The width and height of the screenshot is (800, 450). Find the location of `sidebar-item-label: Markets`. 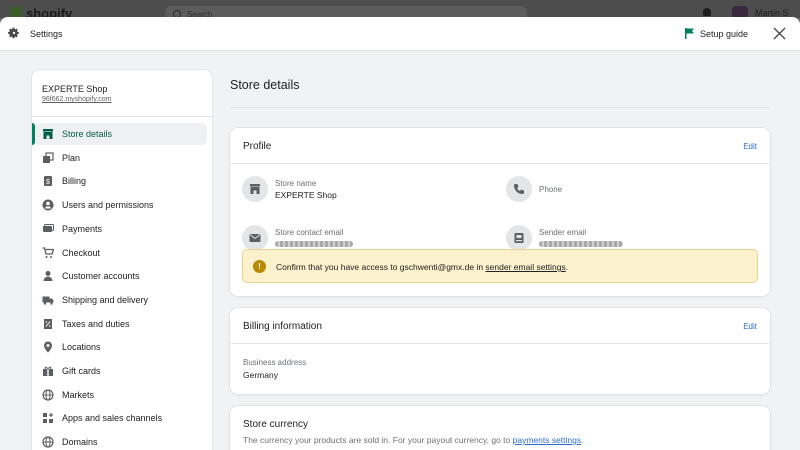

sidebar-item-label: Markets is located at coordinates (78, 394).